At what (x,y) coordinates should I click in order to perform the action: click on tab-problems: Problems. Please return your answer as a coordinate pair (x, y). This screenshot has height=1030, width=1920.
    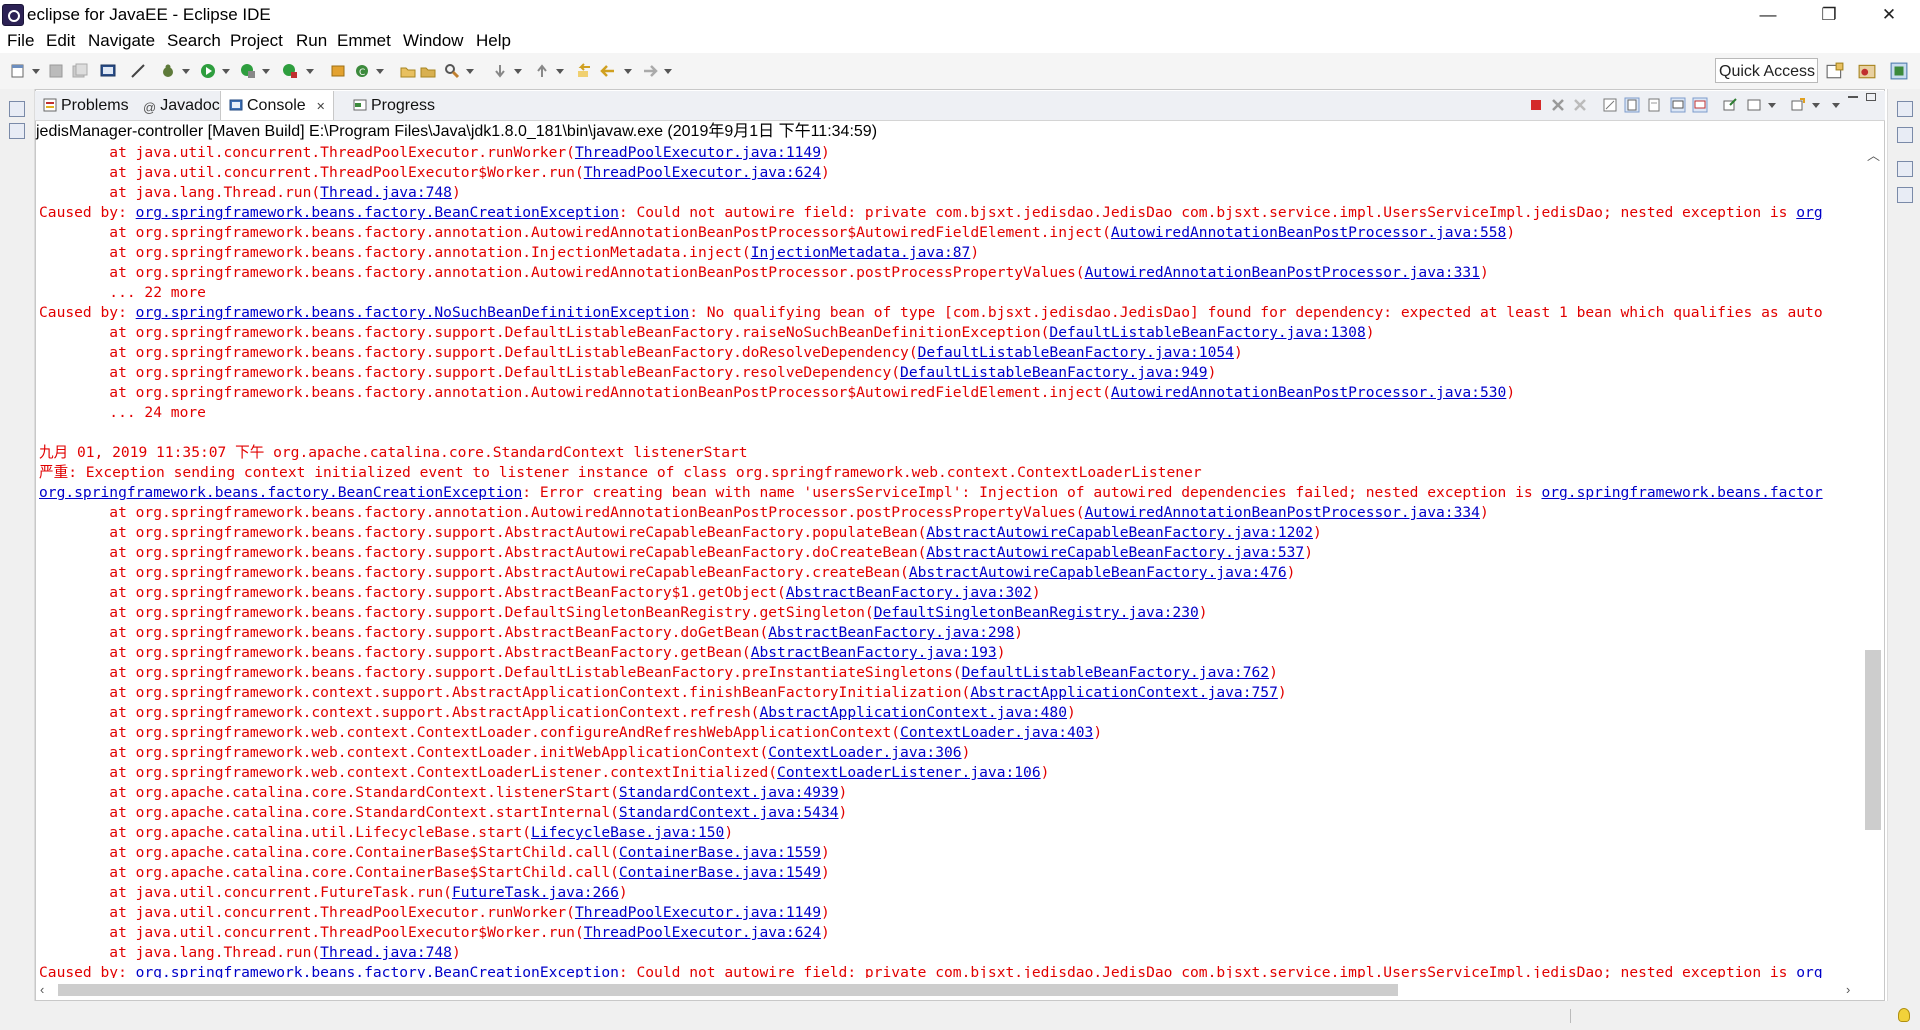
    Looking at the image, I should click on (86, 105).